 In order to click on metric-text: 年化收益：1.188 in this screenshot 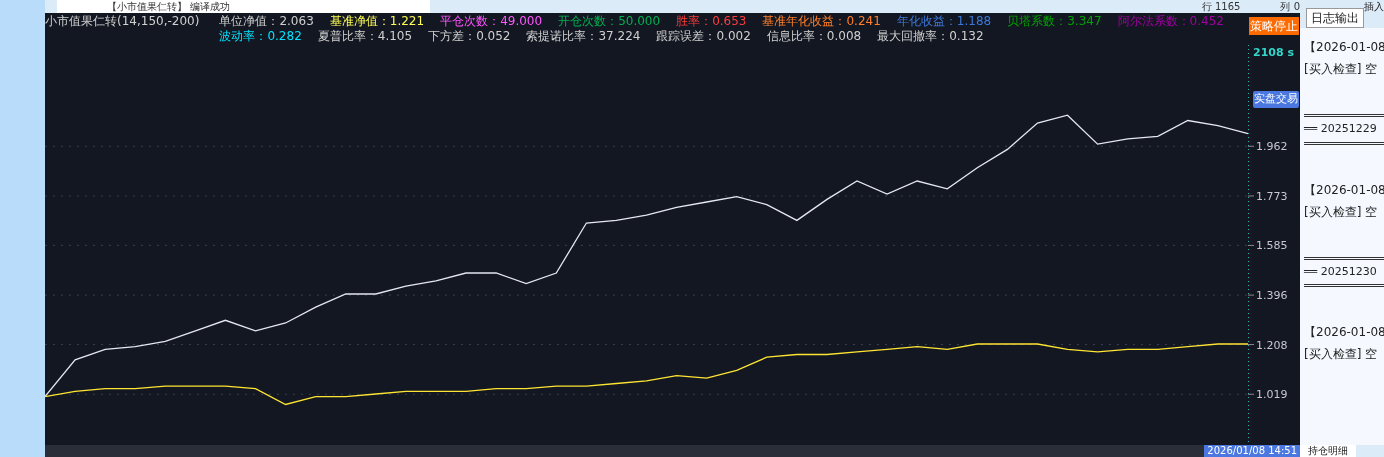, I will do `click(944, 21)`.